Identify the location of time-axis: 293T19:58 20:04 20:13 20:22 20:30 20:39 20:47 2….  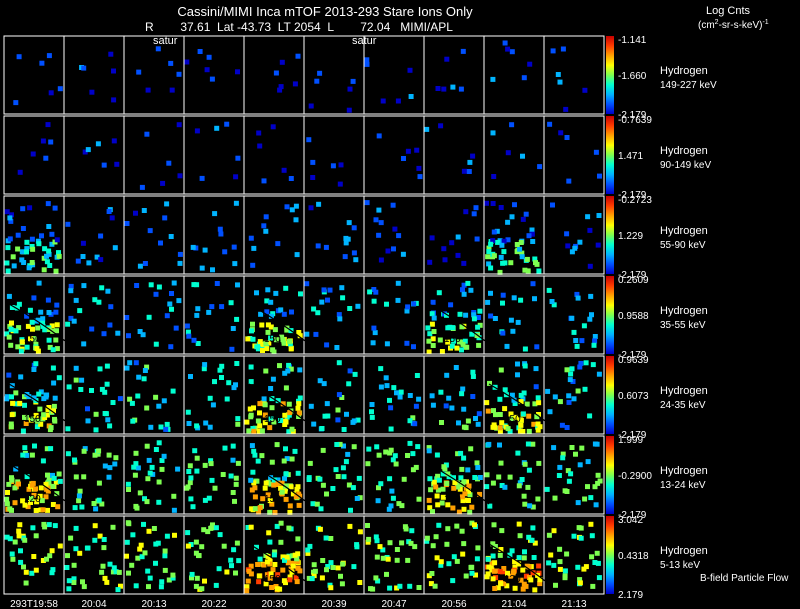
(298, 604).